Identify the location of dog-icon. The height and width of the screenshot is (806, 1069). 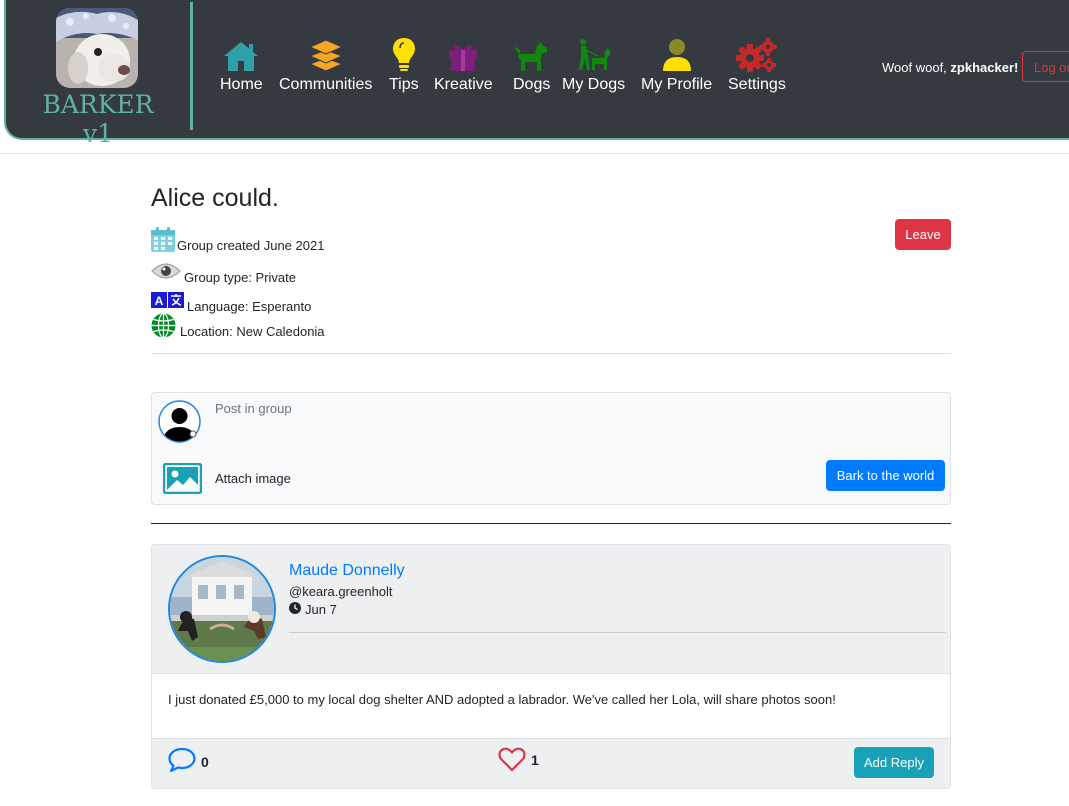
(531, 54).